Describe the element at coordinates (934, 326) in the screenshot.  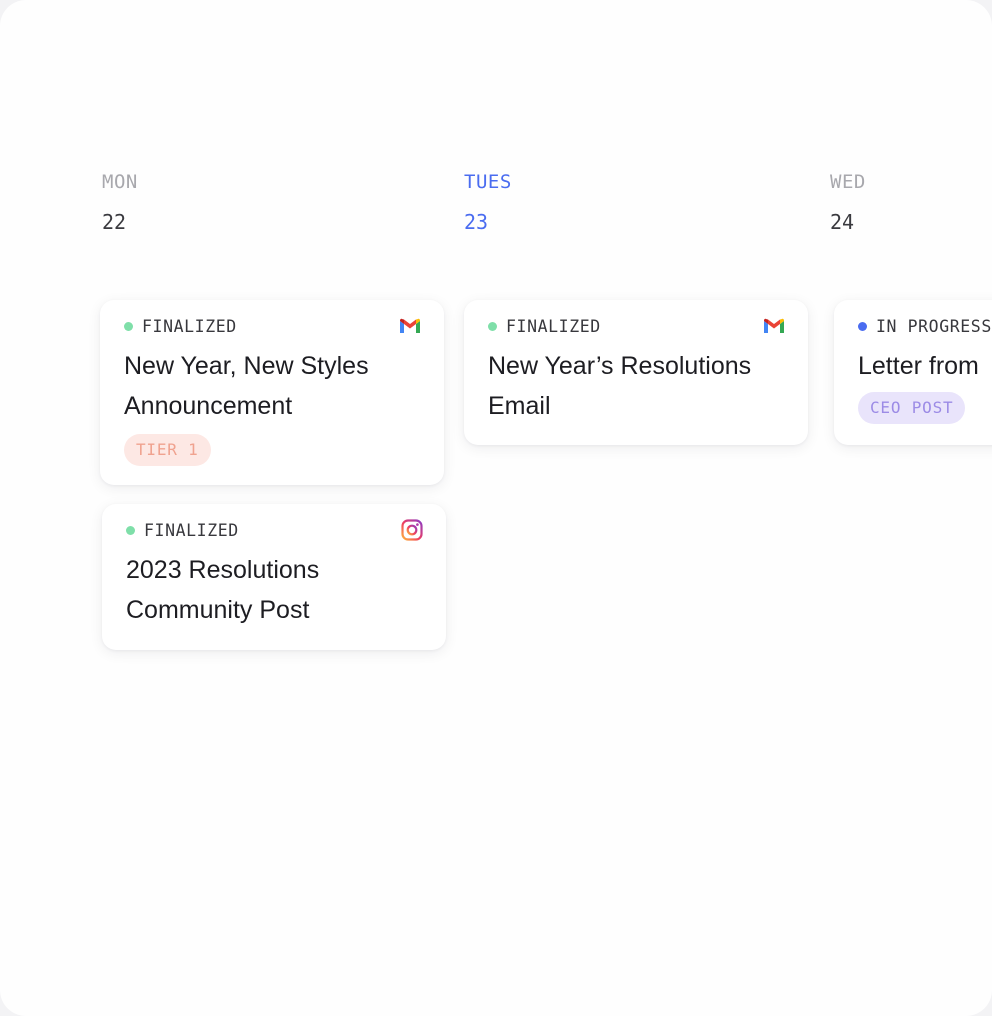
I see `status-label: IN PROGRESS` at that location.